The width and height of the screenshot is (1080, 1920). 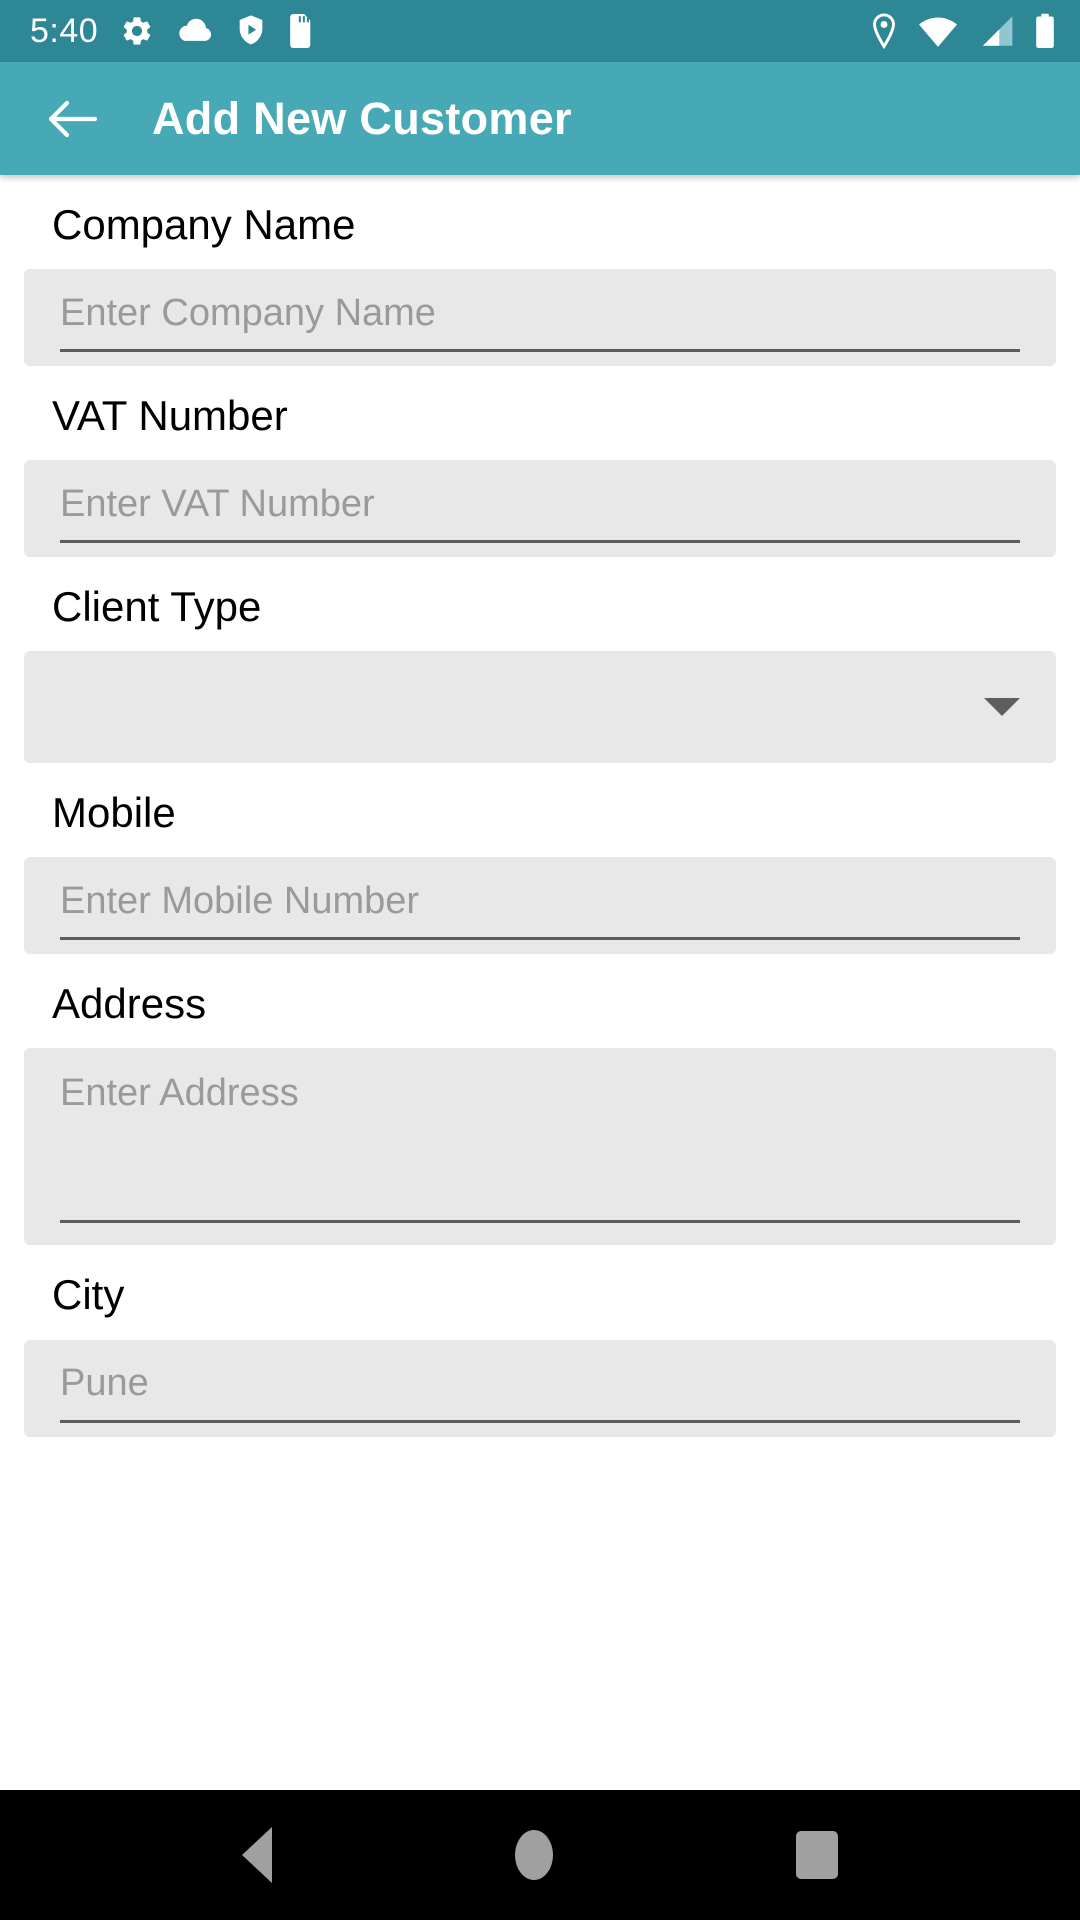 I want to click on placeholder-vat-number: Enter VAT Number, so click(x=217, y=503).